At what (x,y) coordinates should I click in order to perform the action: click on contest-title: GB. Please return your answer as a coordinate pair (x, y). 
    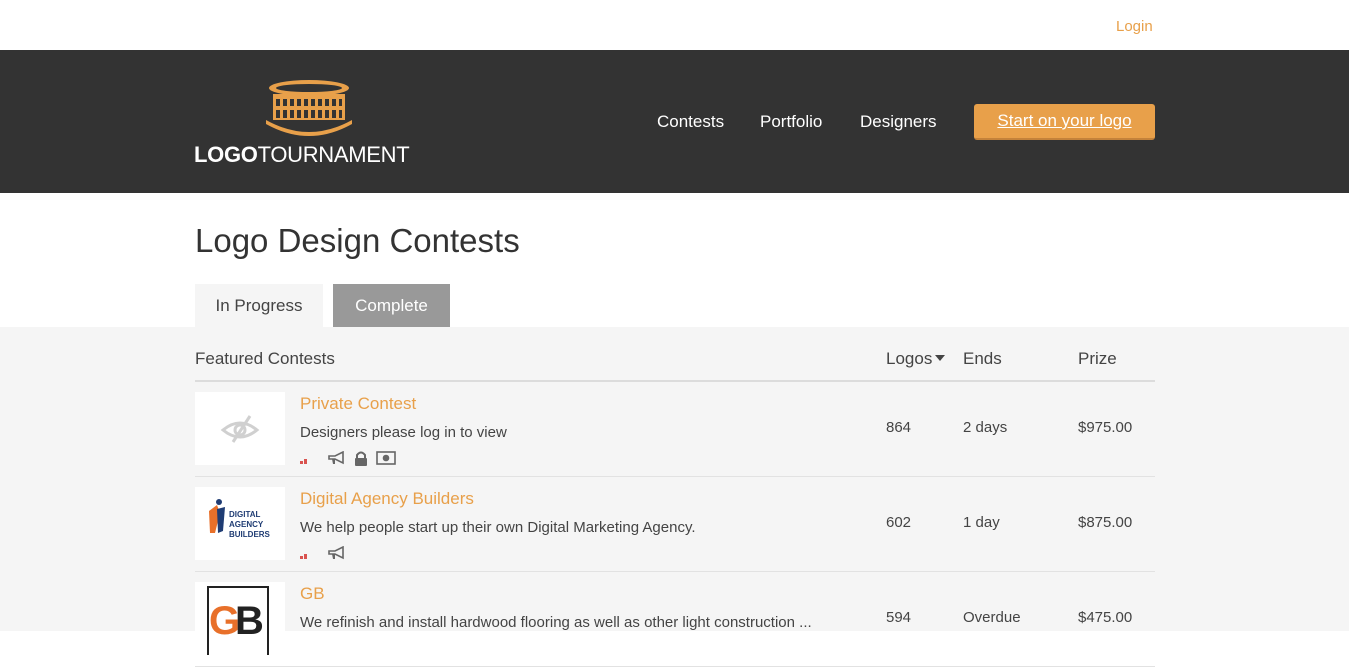
    Looking at the image, I should click on (312, 594).